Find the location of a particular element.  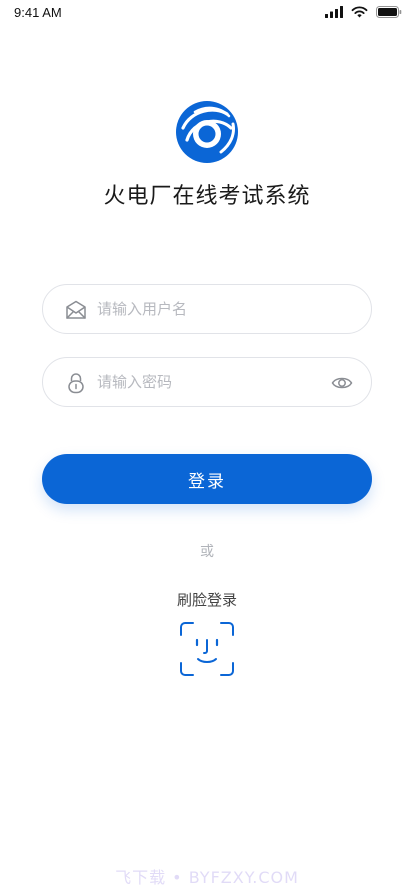

status-icons is located at coordinates (363, 12).